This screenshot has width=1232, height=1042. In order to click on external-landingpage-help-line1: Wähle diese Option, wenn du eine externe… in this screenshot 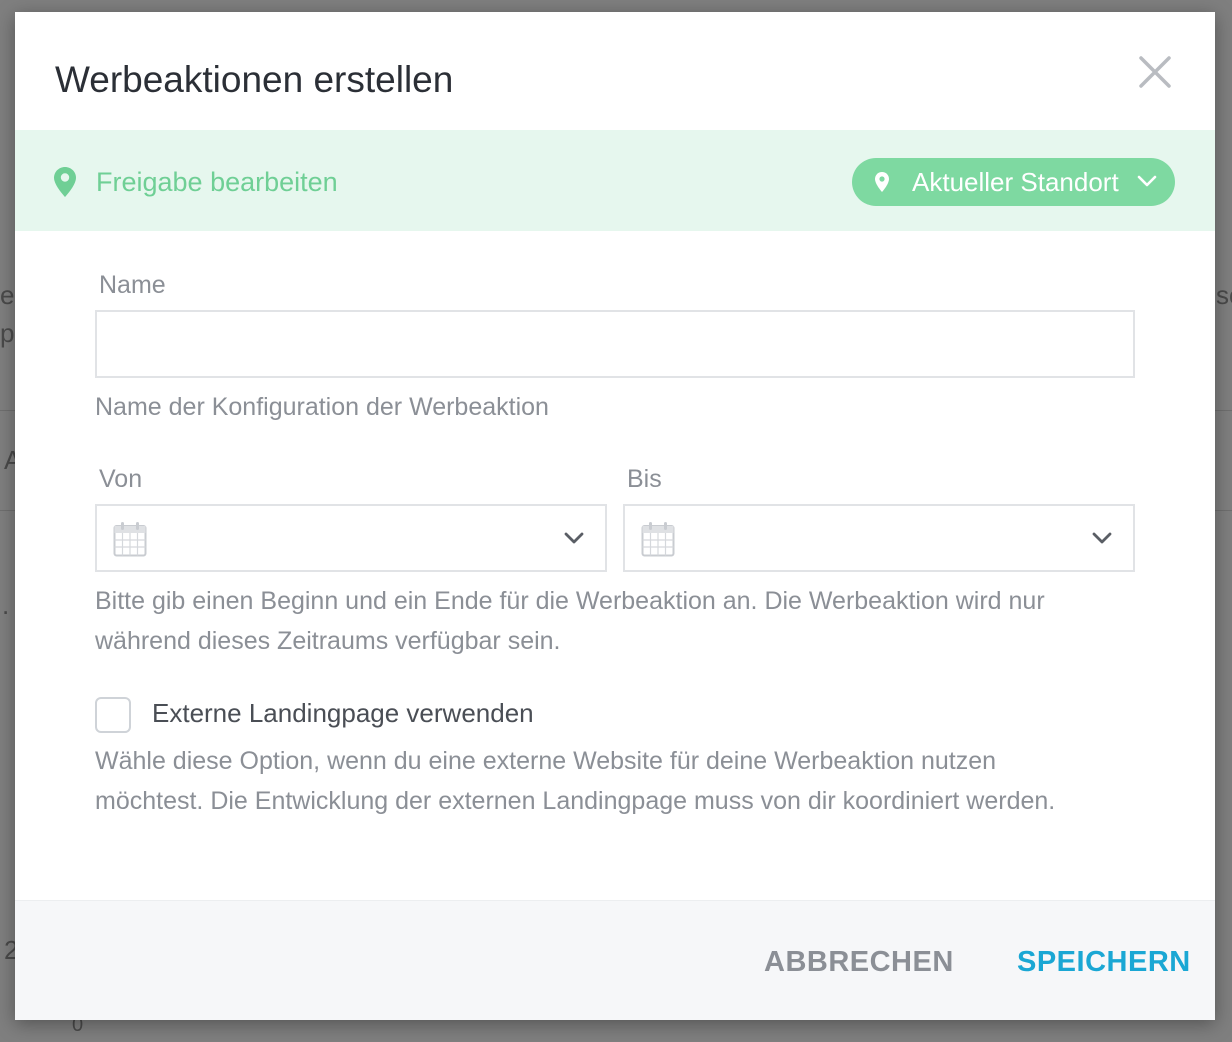, I will do `click(546, 761)`.